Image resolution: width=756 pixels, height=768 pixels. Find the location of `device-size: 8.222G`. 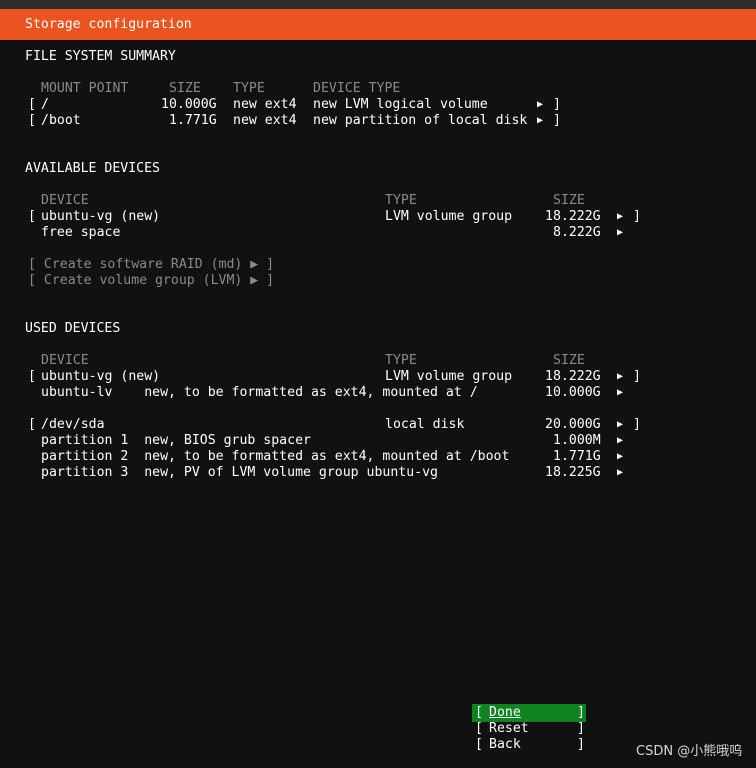

device-size: 8.222G is located at coordinates (577, 232).